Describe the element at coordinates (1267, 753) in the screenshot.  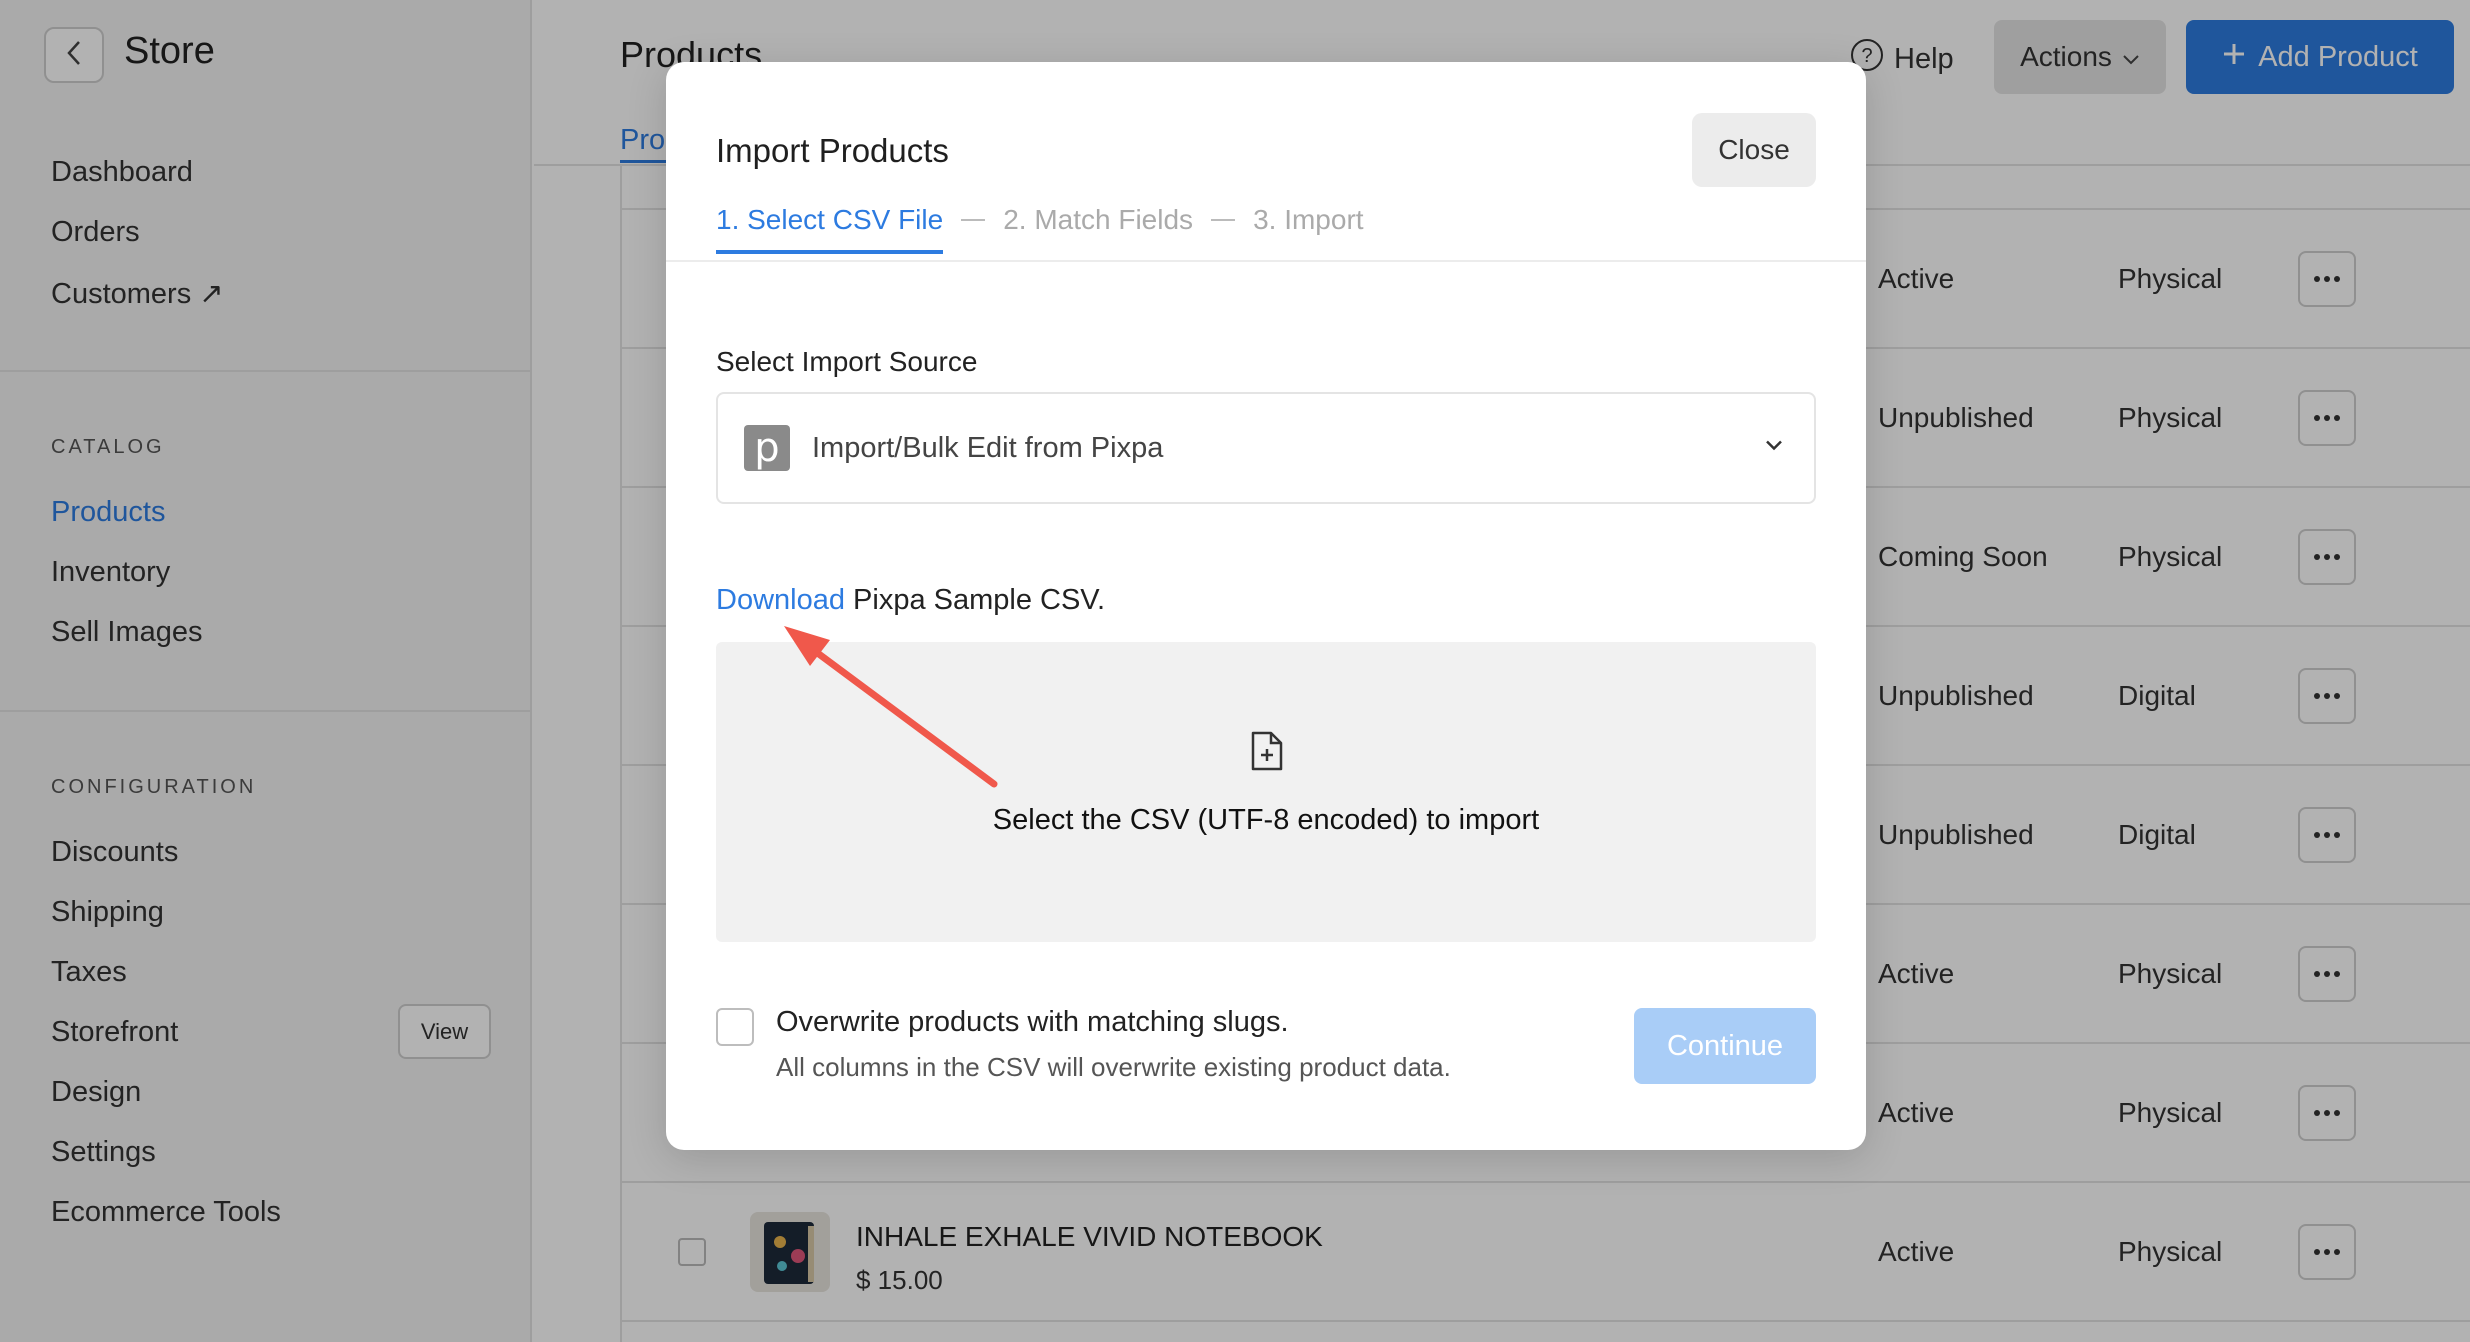
I see `file-add-icon` at that location.